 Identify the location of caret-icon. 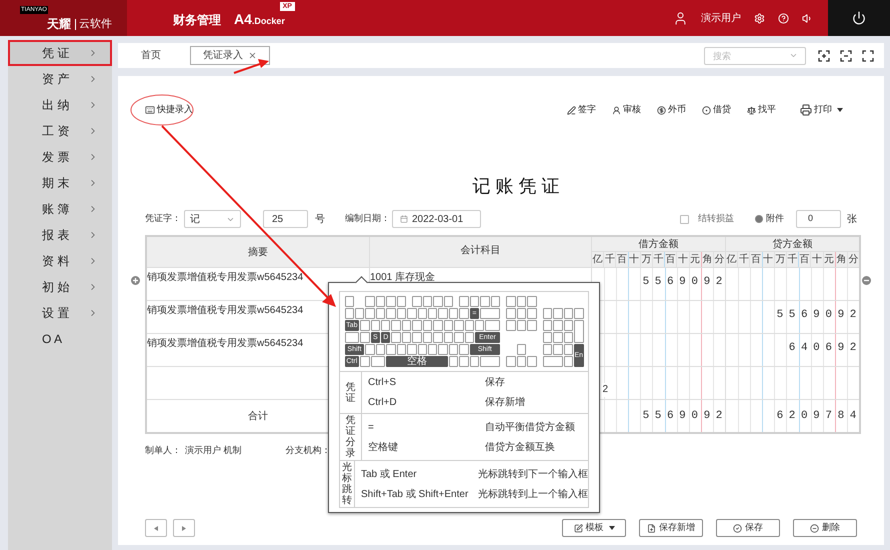
(611, 528).